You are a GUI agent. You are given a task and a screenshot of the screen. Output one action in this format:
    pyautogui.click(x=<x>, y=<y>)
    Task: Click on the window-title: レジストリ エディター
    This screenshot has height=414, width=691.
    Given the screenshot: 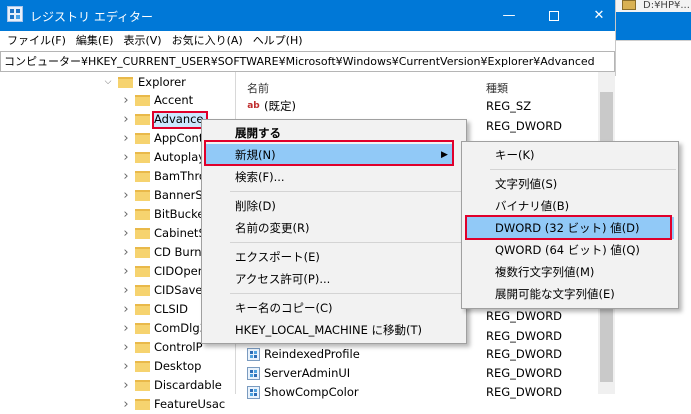 What is the action you would take?
    pyautogui.click(x=91, y=17)
    